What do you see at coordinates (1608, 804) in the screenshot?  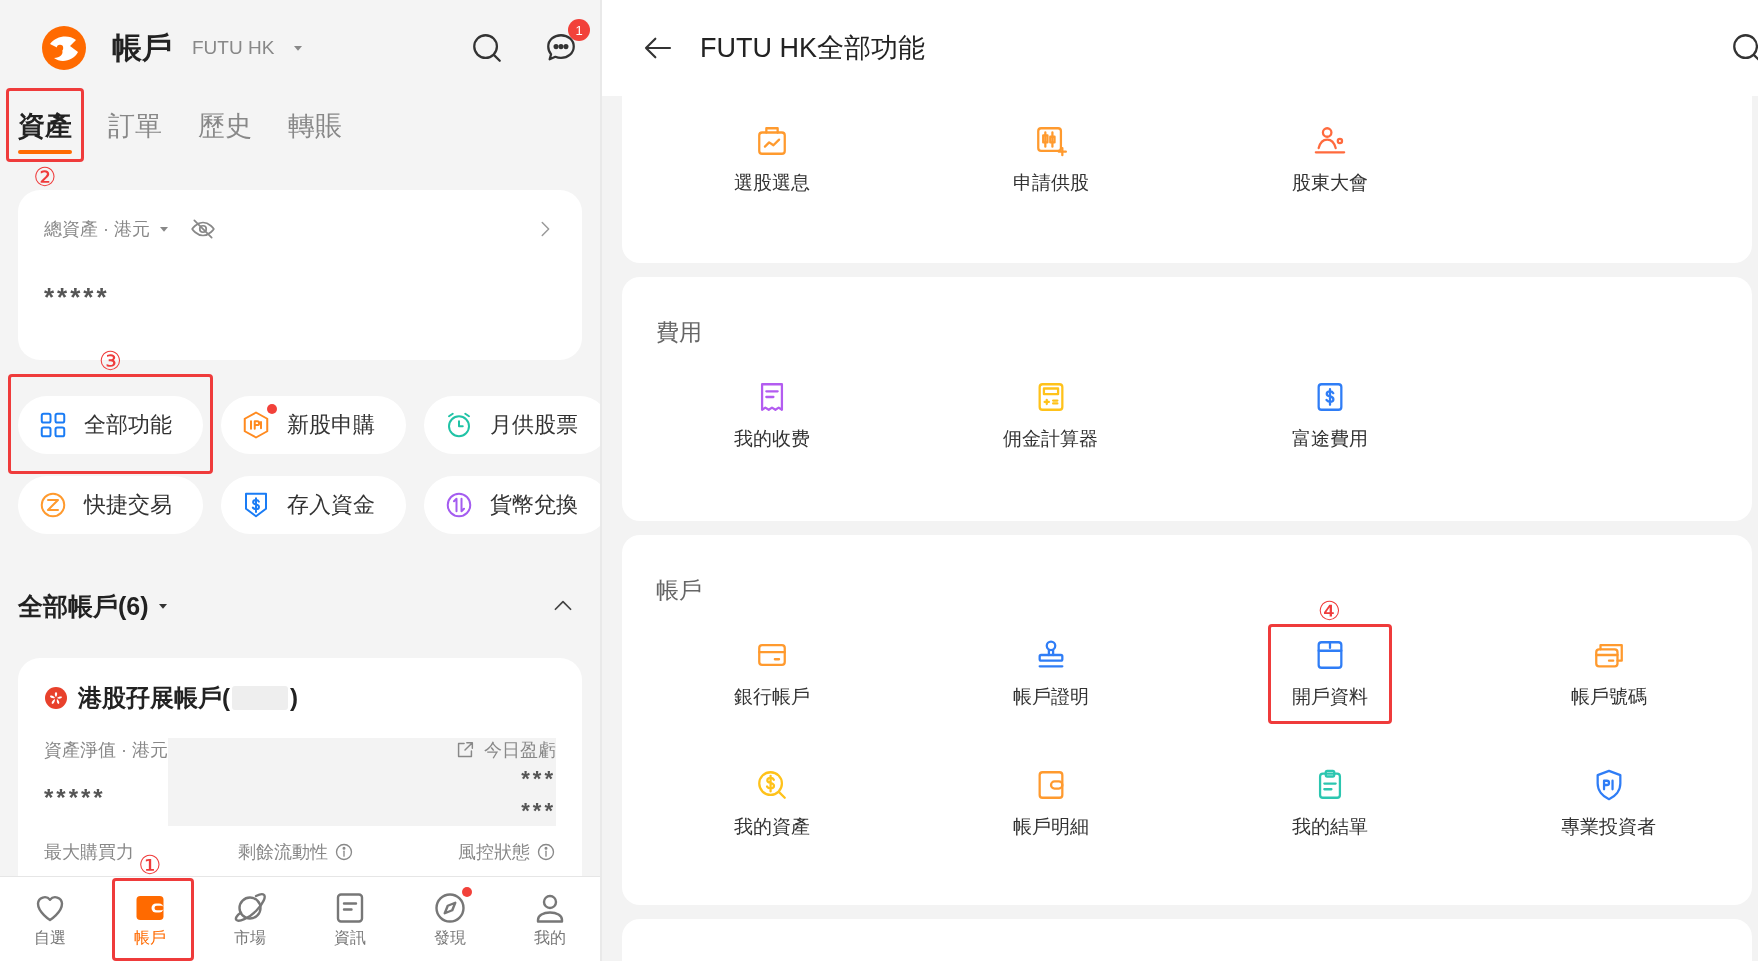 I see `feature-item: 專業投資者` at bounding box center [1608, 804].